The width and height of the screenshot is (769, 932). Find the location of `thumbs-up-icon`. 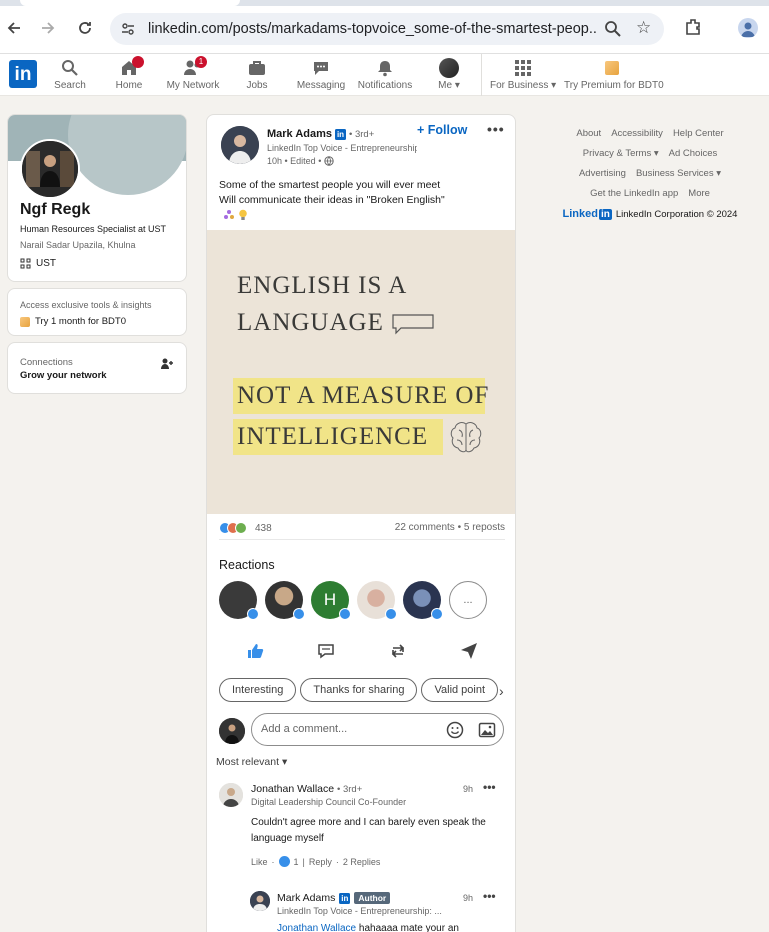

thumbs-up-icon is located at coordinates (255, 651).